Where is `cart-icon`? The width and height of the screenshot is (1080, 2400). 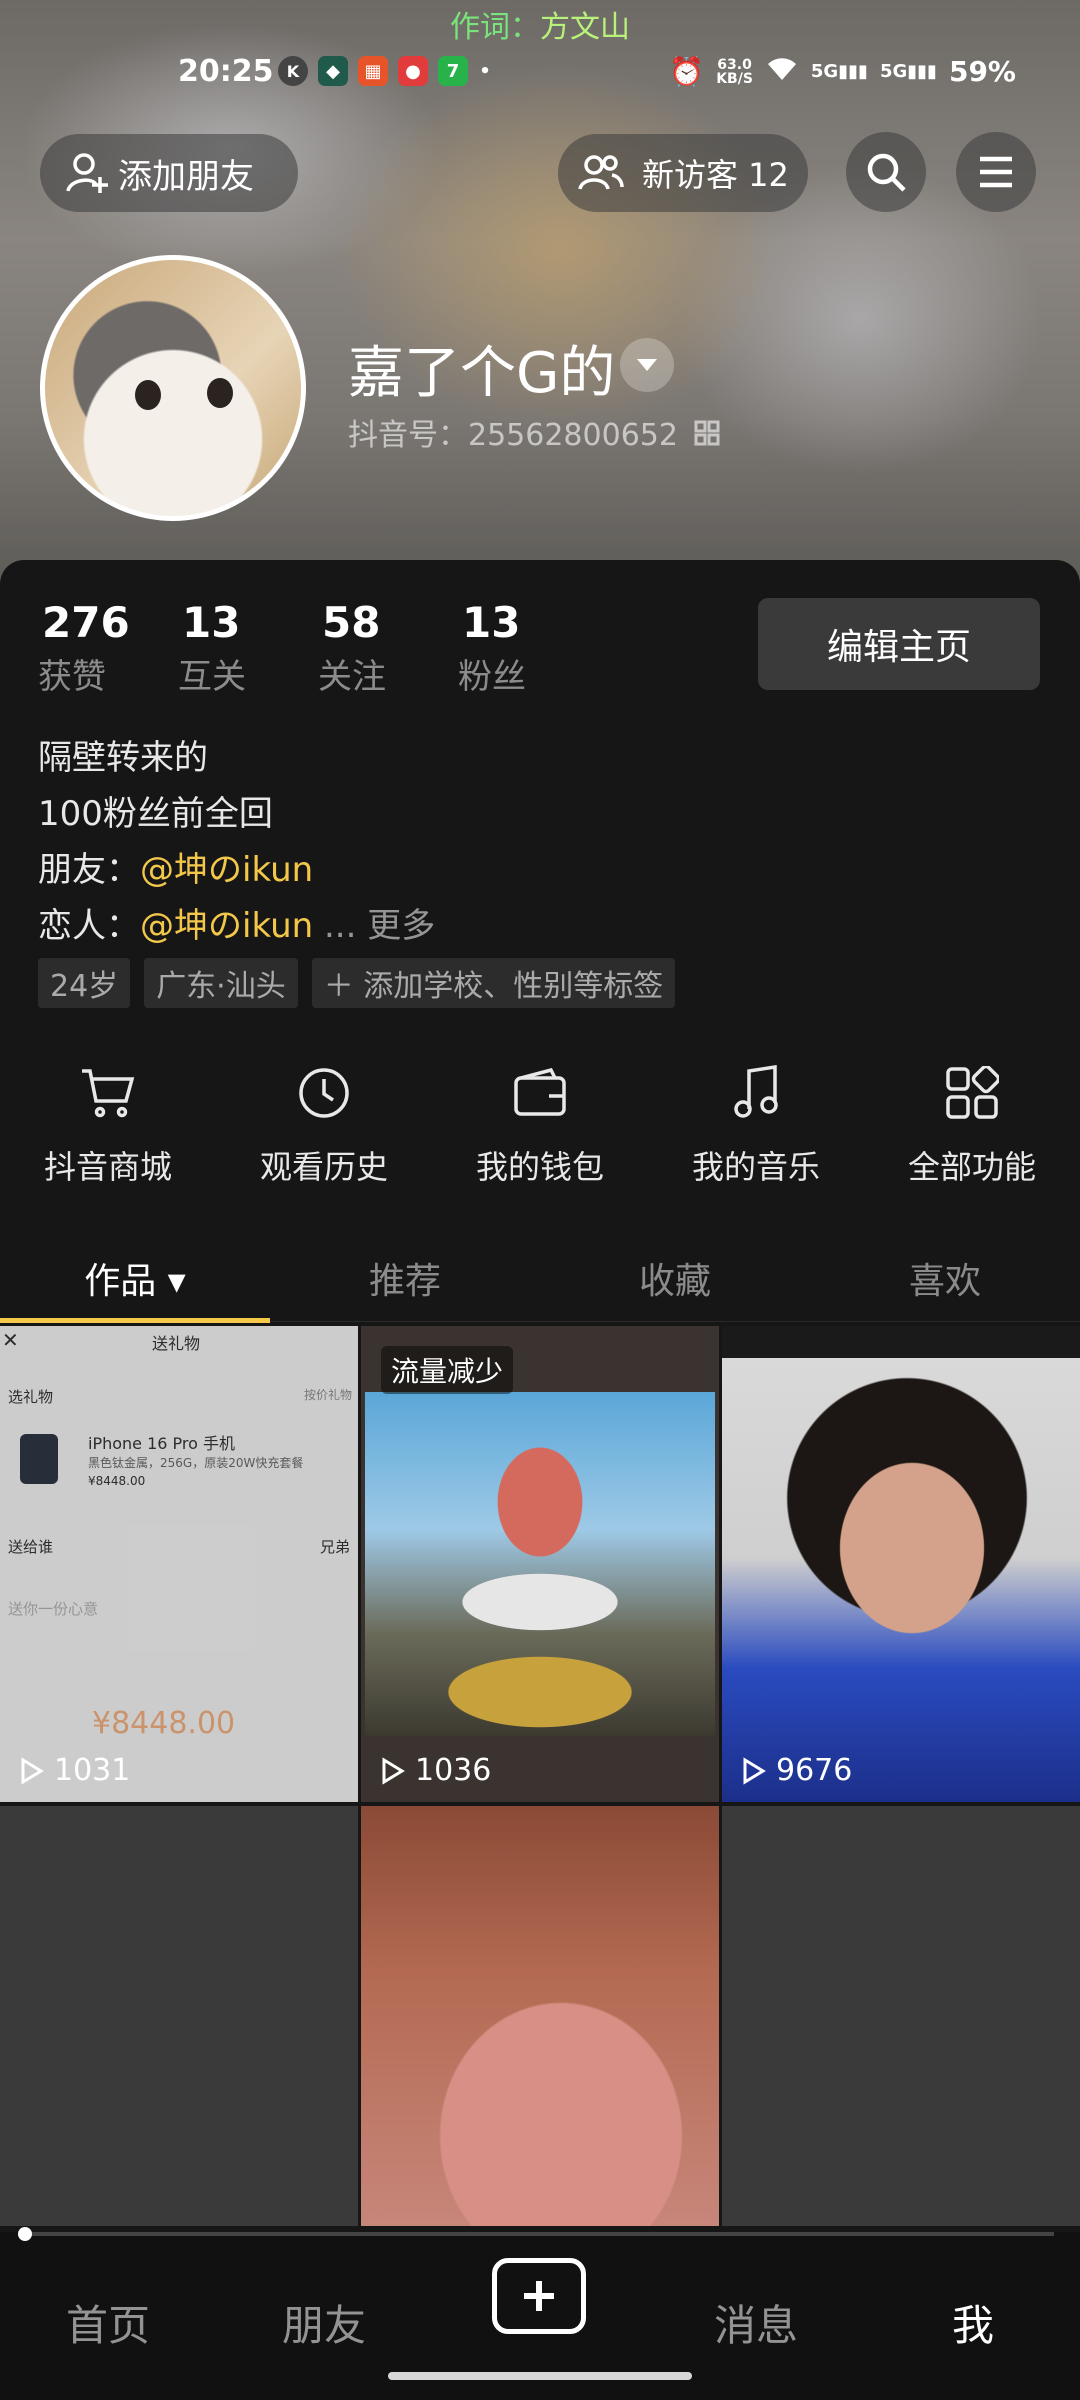 cart-icon is located at coordinates (108, 1093).